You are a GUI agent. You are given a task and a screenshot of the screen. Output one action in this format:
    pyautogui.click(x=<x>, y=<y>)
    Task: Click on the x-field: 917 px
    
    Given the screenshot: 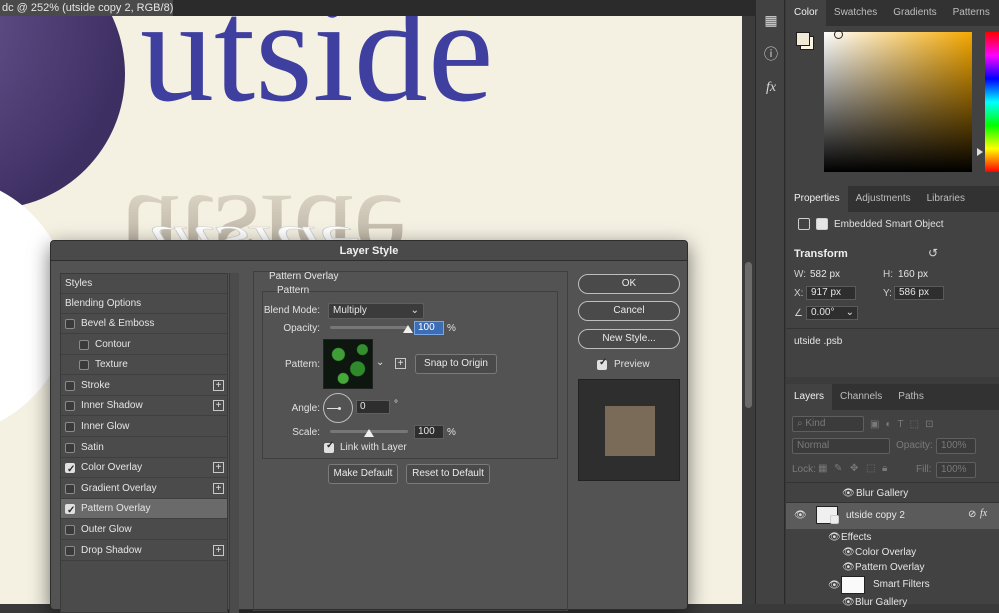 What is the action you would take?
    pyautogui.click(x=831, y=293)
    